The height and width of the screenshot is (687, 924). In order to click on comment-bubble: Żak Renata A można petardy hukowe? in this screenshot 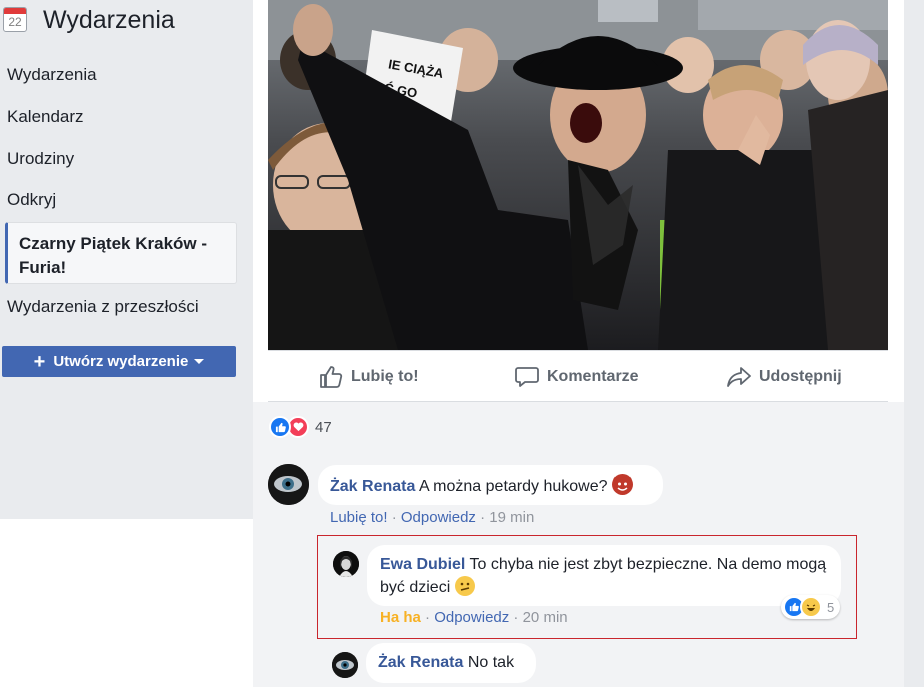, I will do `click(490, 485)`.